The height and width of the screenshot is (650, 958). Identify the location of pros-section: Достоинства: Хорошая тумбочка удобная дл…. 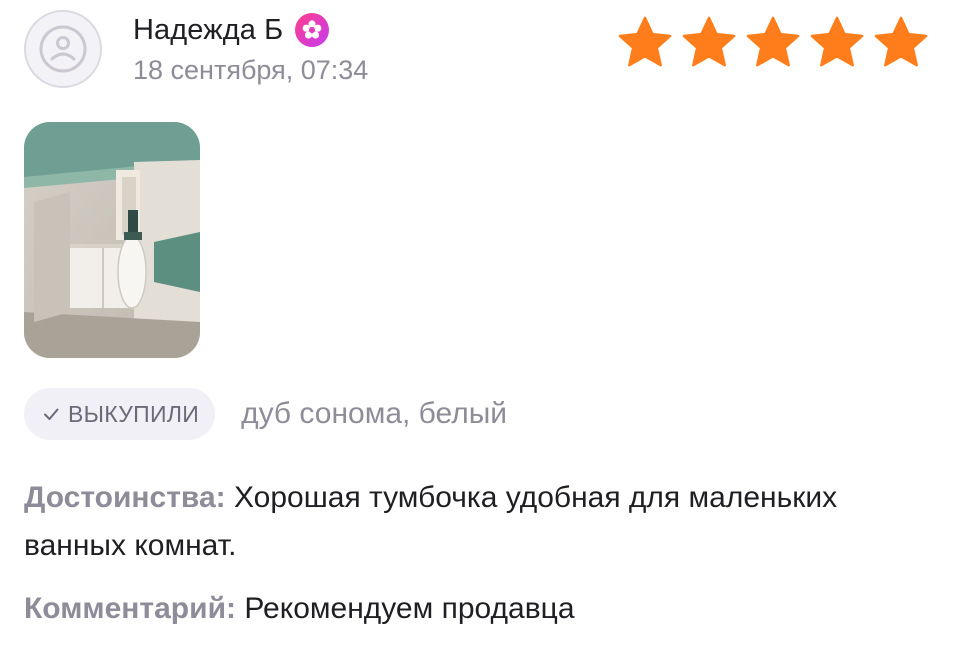
(474, 522).